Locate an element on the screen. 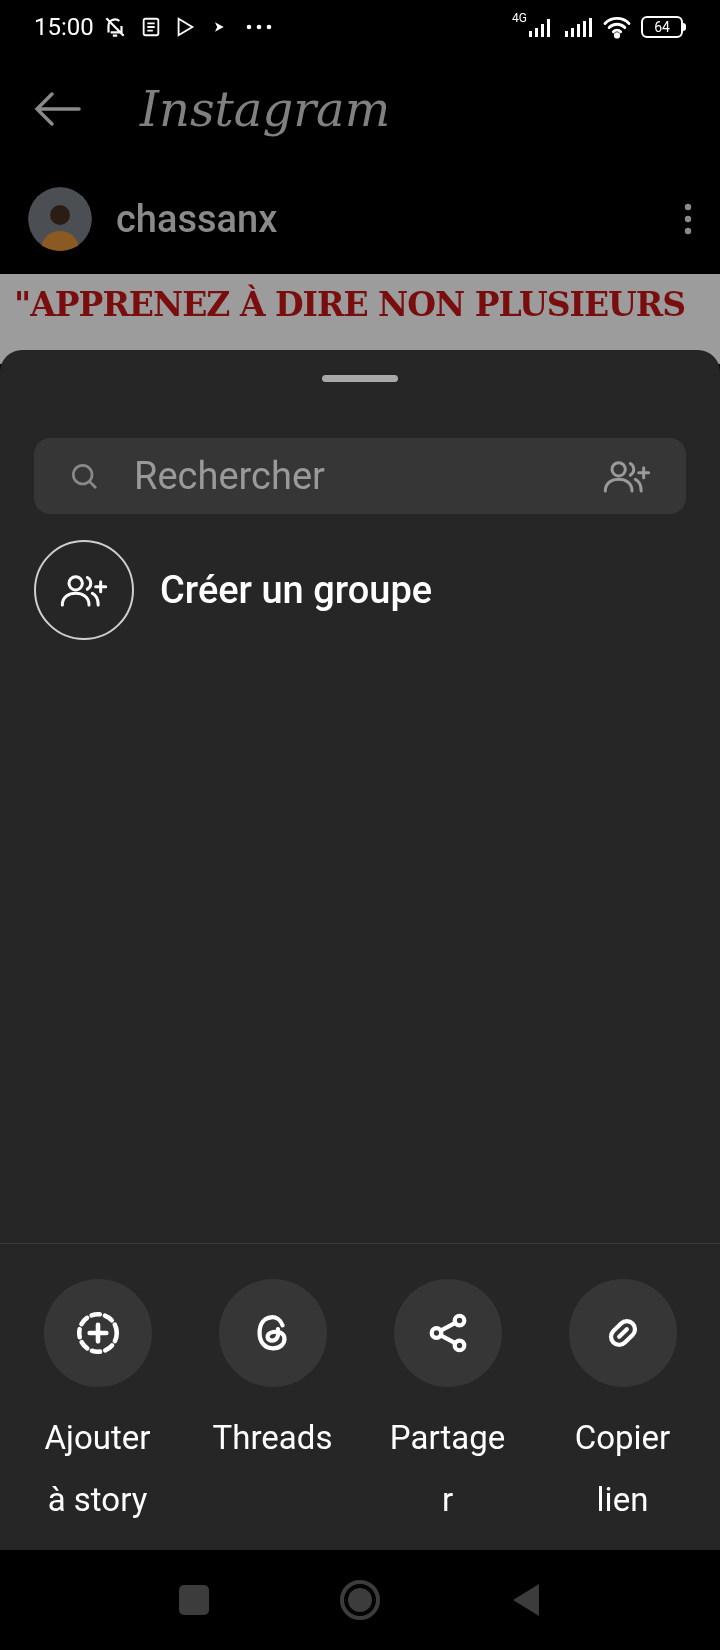  network-type: 4G is located at coordinates (519, 18).